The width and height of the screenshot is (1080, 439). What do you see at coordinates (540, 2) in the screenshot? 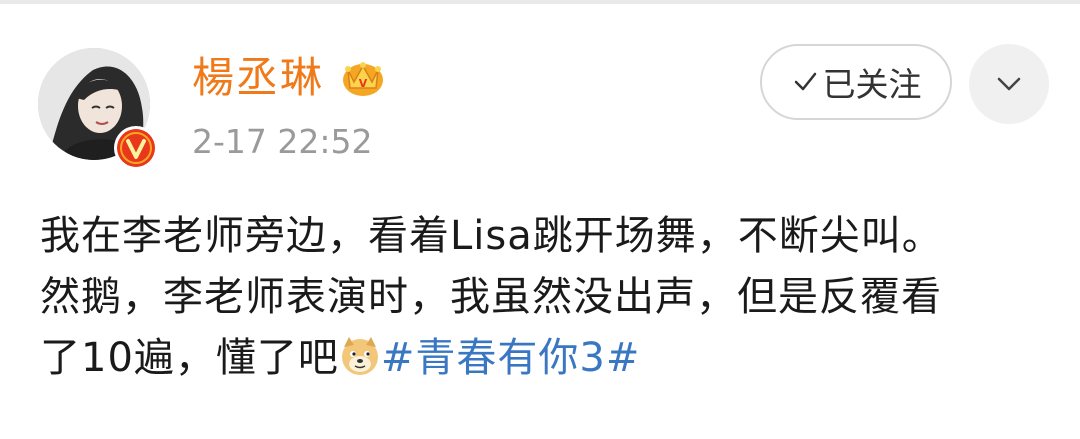
I see `top-divider` at bounding box center [540, 2].